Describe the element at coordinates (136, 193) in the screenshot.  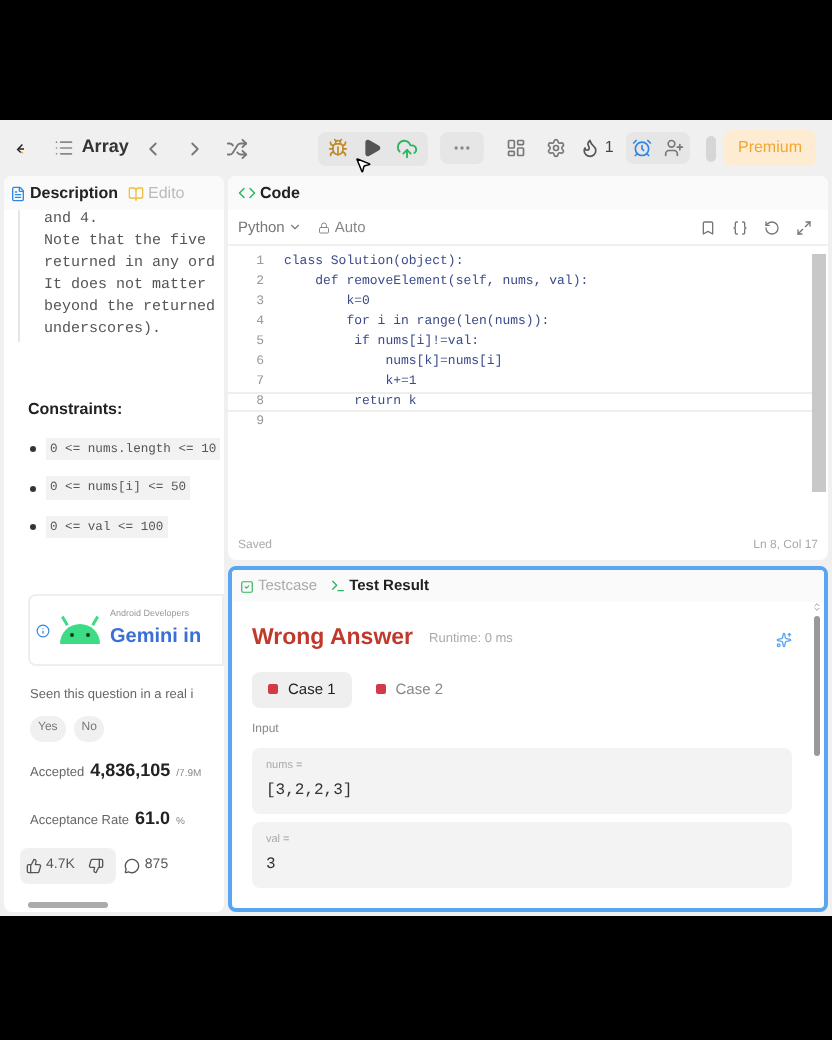
I see `book-icon` at that location.